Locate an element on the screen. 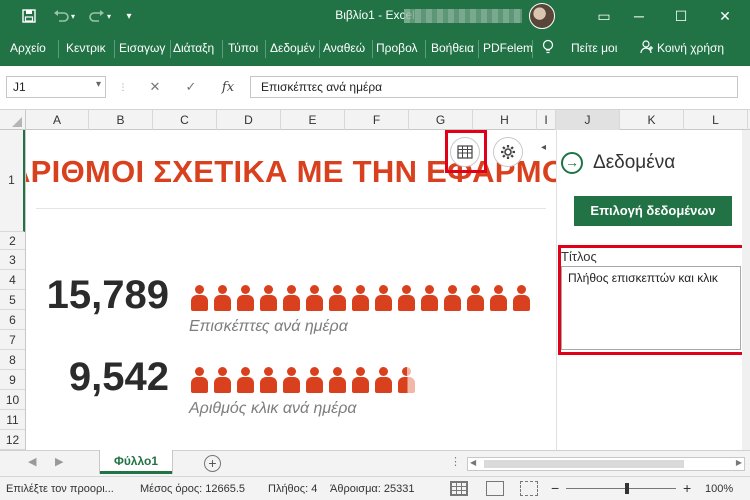 This screenshot has height=500, width=750. tab-pdfelement: PDFelem is located at coordinates (508, 48).